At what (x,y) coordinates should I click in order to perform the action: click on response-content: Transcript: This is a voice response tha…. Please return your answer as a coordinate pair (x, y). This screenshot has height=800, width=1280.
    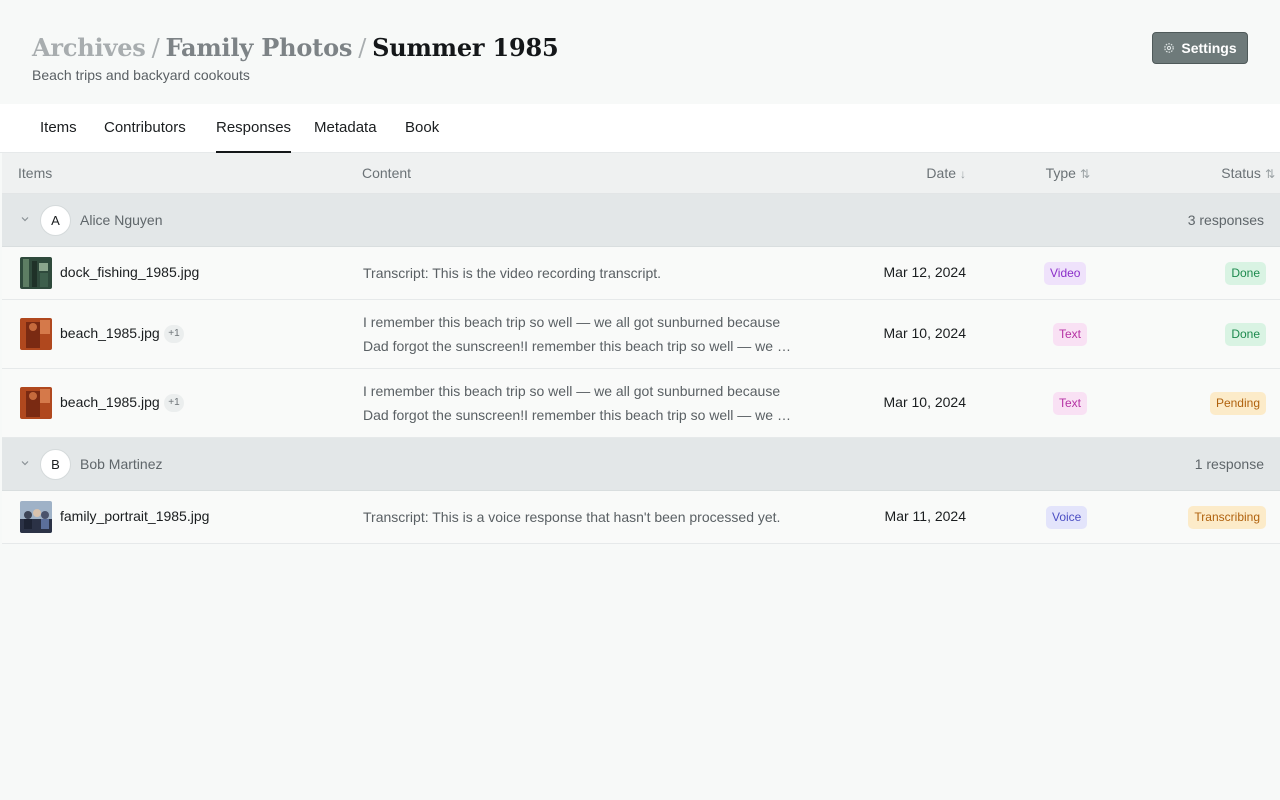
    Looking at the image, I should click on (578, 517).